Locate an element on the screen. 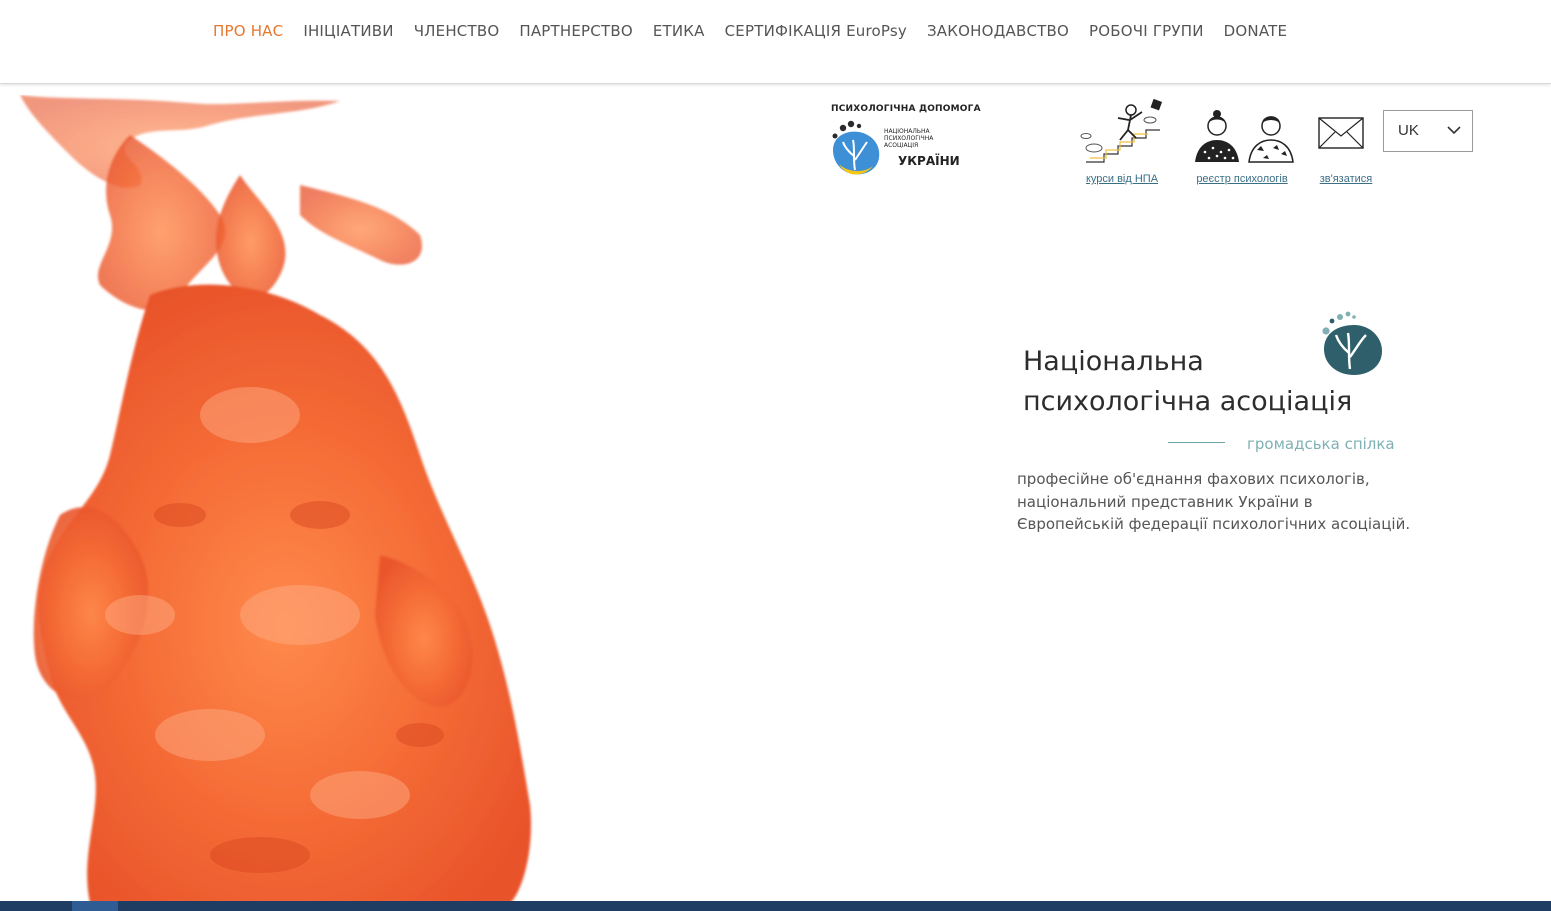 The height and width of the screenshot is (911, 1551). courses-link-label: курси від НПА is located at coordinates (1122, 179).